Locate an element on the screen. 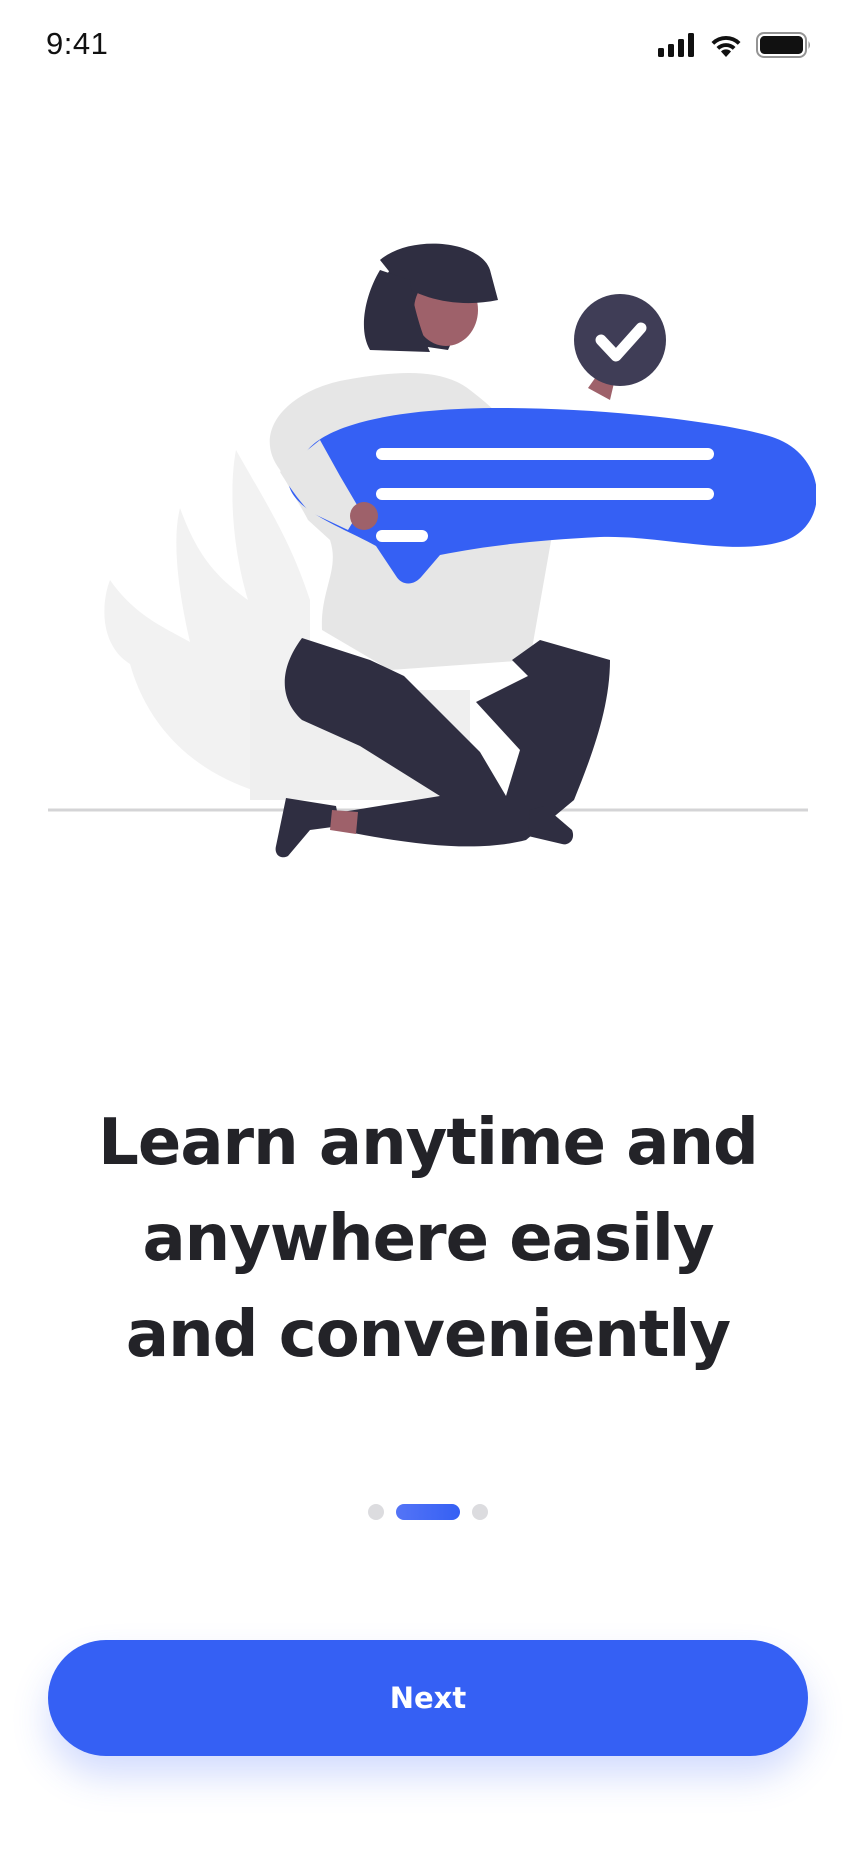 This screenshot has width=856, height=1852. person-head is located at coordinates (430, 297).